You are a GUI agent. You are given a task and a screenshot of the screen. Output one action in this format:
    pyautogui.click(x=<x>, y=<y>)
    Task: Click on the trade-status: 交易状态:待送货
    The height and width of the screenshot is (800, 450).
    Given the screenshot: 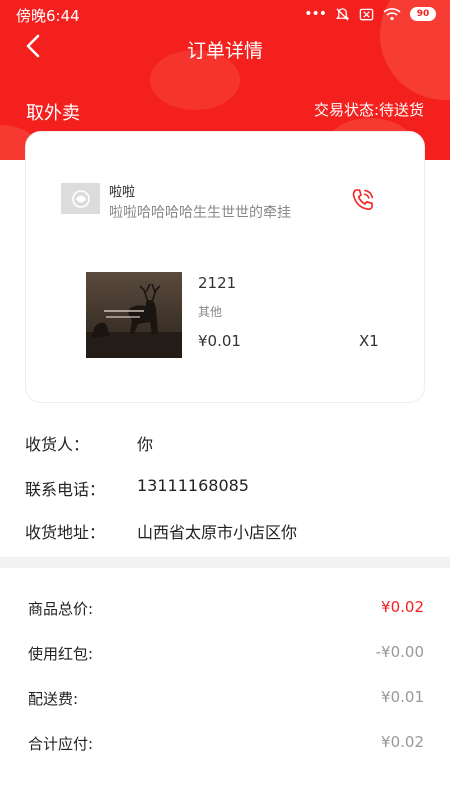 What is the action you would take?
    pyautogui.click(x=368, y=110)
    